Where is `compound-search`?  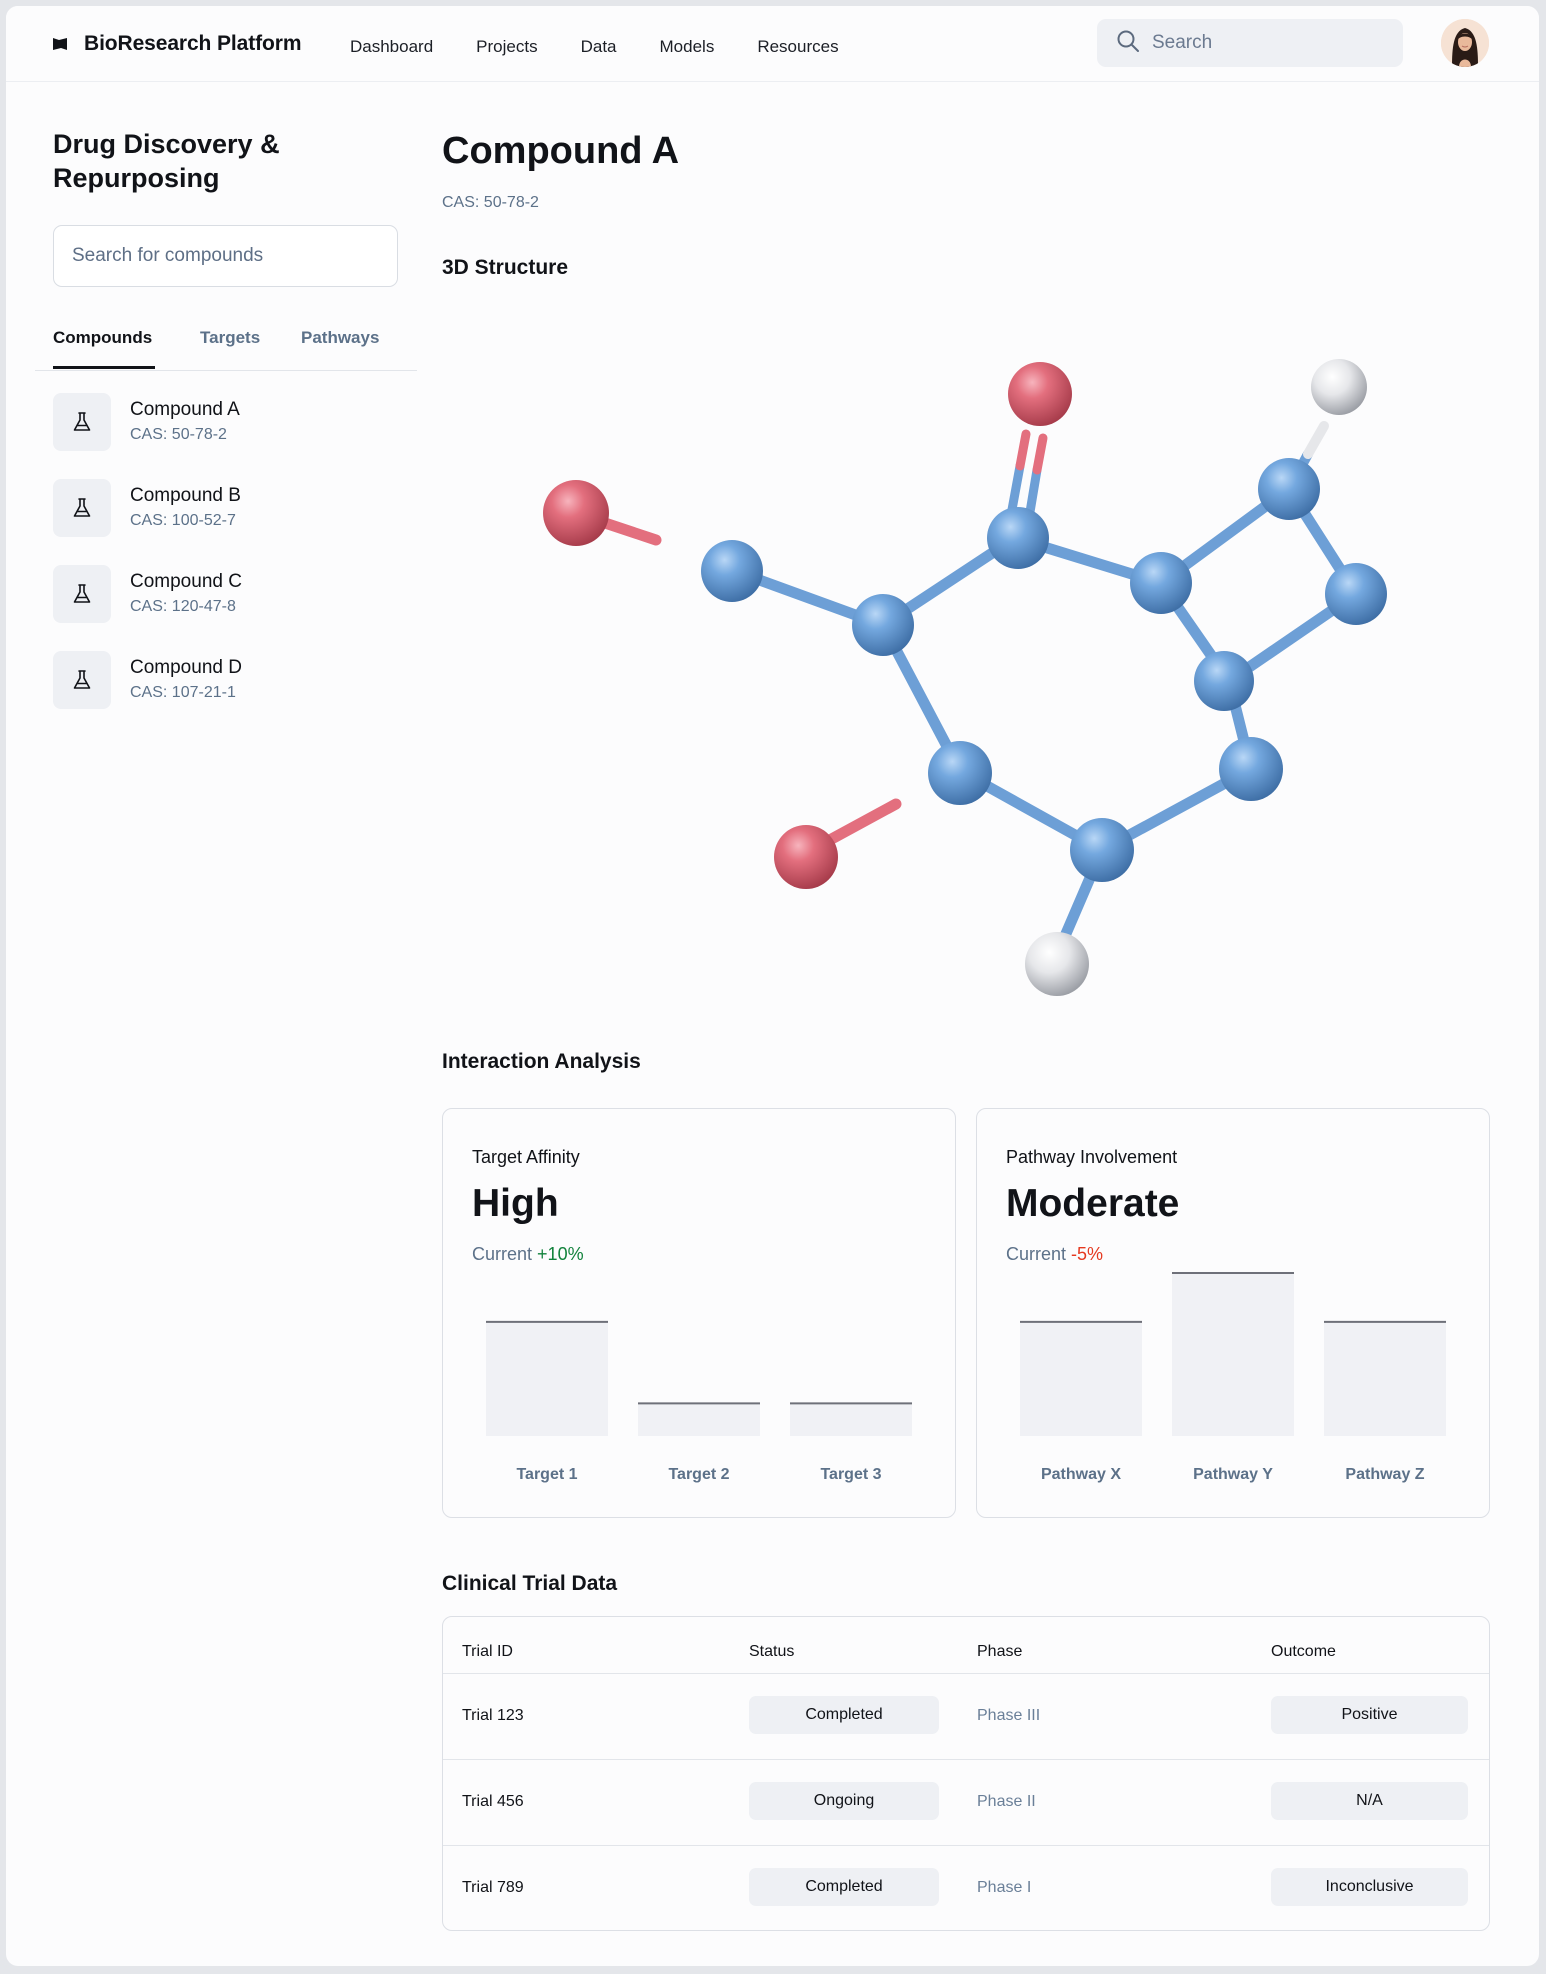
compound-search is located at coordinates (225, 256).